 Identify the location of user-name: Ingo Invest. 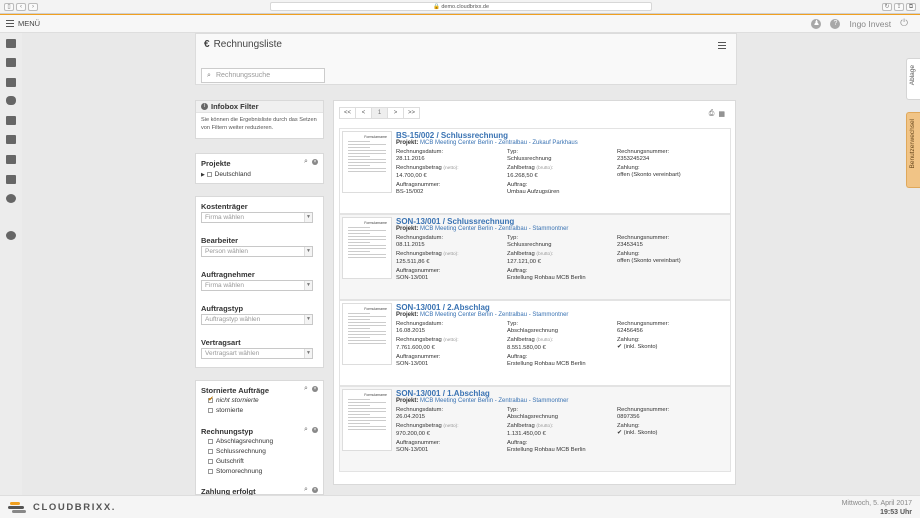
(870, 24).